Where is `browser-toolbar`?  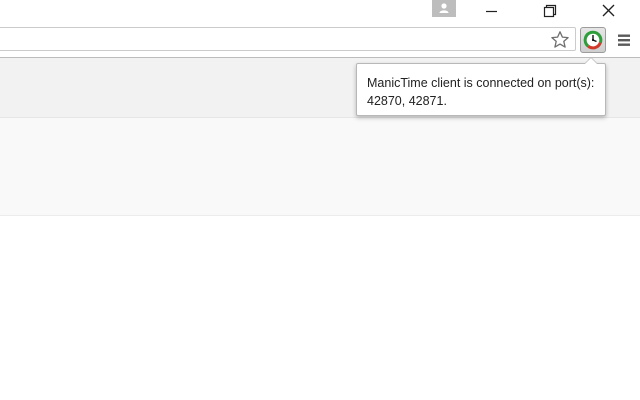 browser-toolbar is located at coordinates (320, 40).